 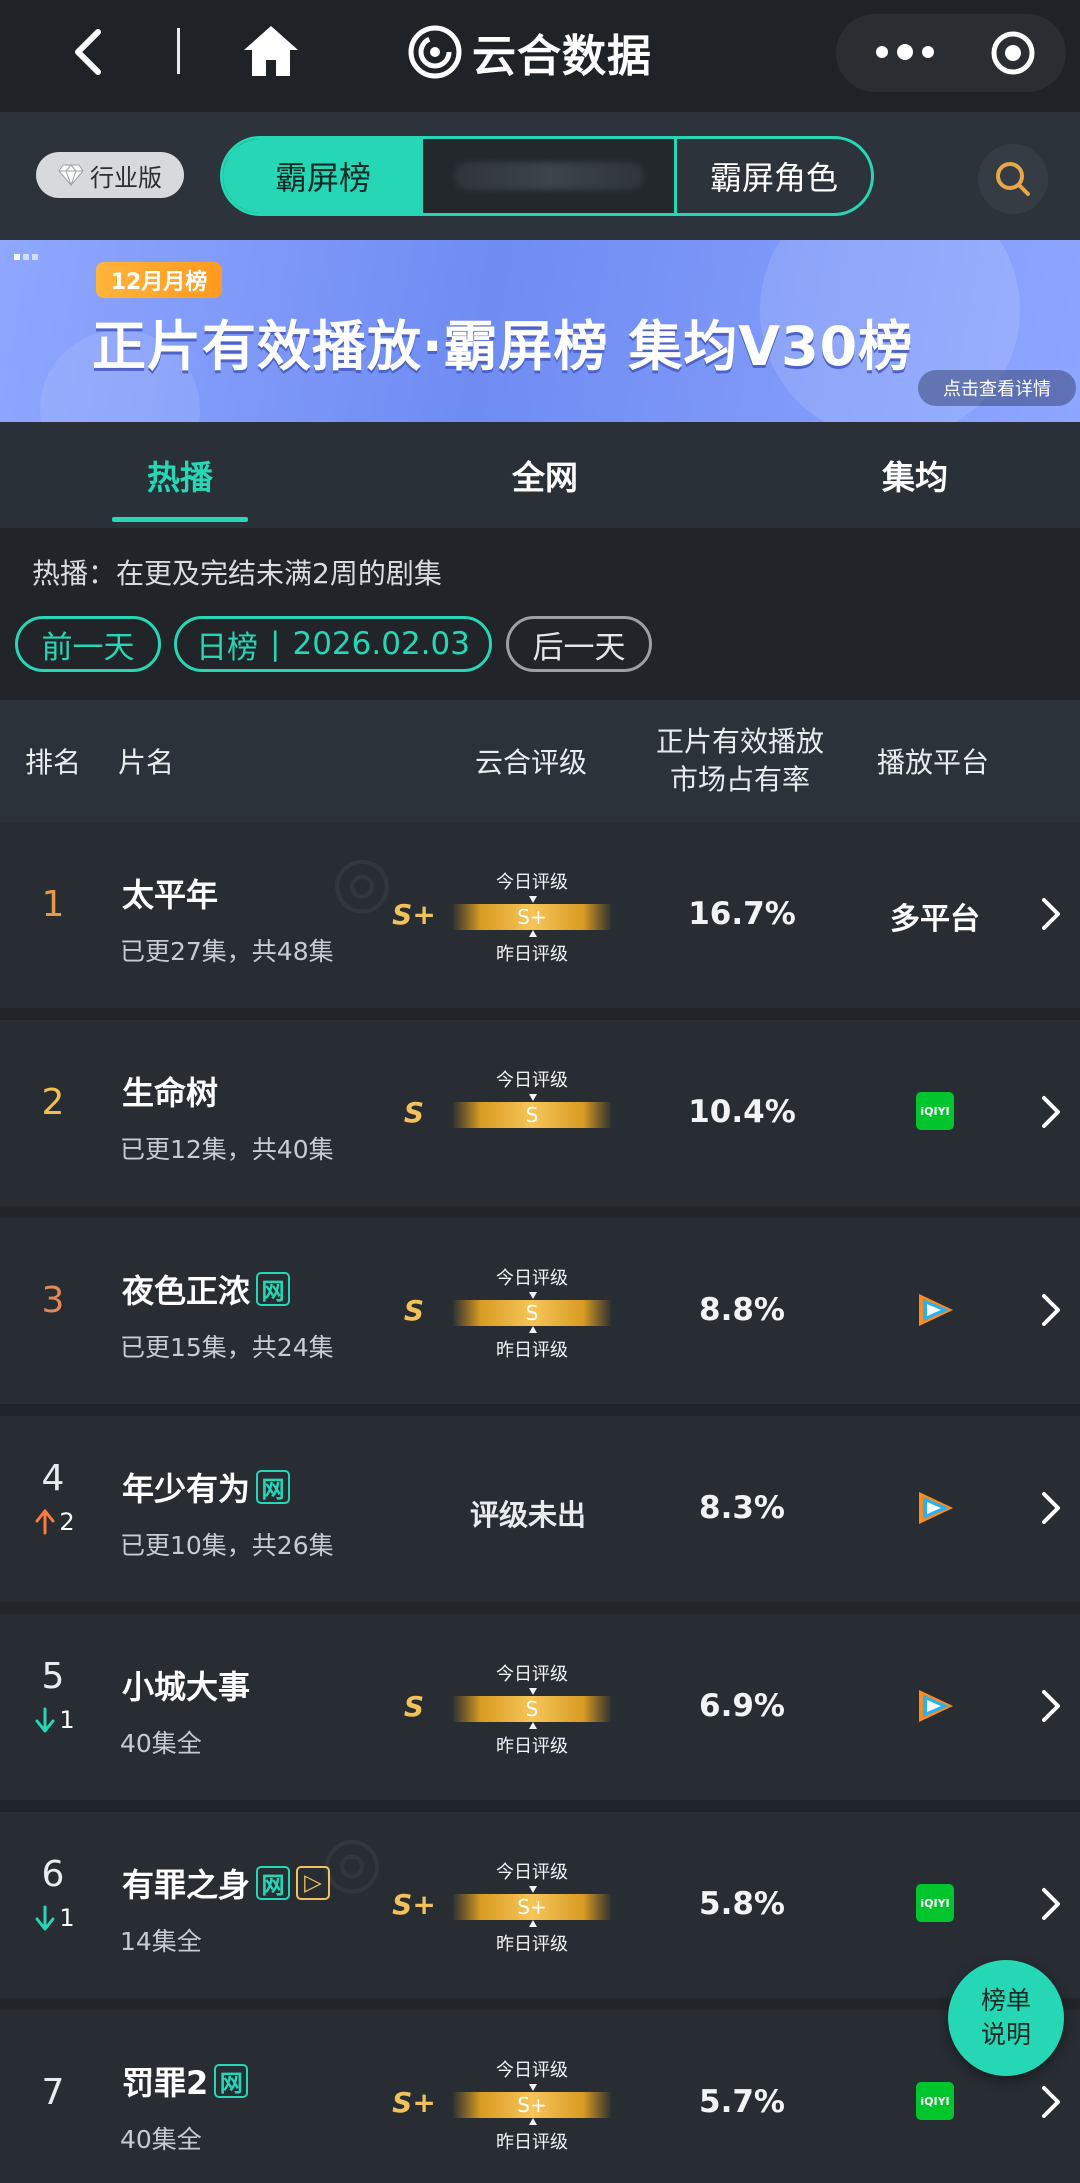 What do you see at coordinates (1005, 2000) in the screenshot?
I see `fab-line1: 榜单` at bounding box center [1005, 2000].